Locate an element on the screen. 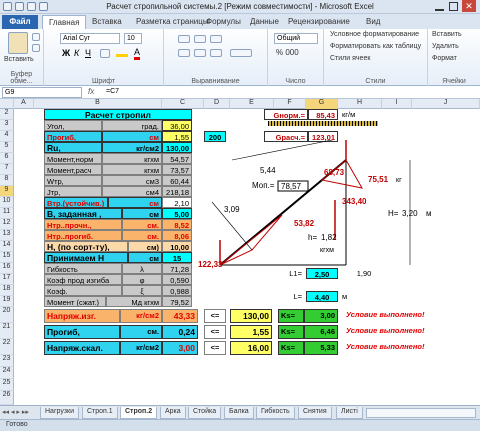 This screenshot has height=431, width=480. maximize-icon is located at coordinates (453, 6).